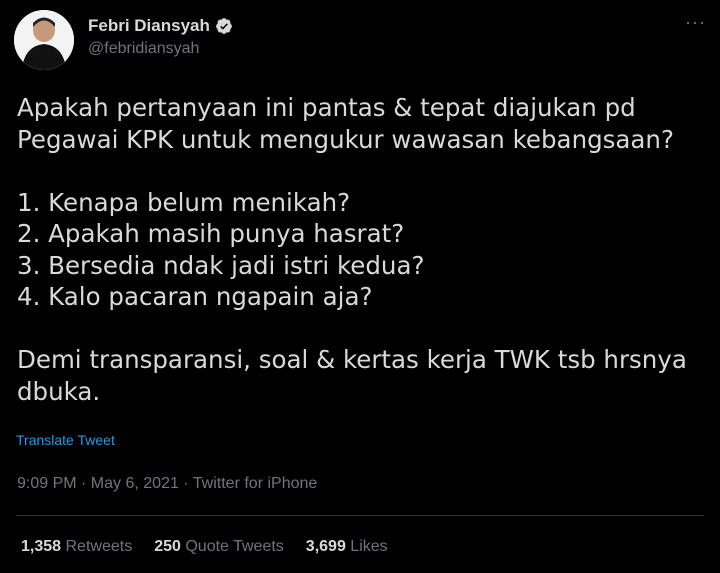  What do you see at coordinates (347, 547) in the screenshot?
I see `likes-stat: 3,699 Likes` at bounding box center [347, 547].